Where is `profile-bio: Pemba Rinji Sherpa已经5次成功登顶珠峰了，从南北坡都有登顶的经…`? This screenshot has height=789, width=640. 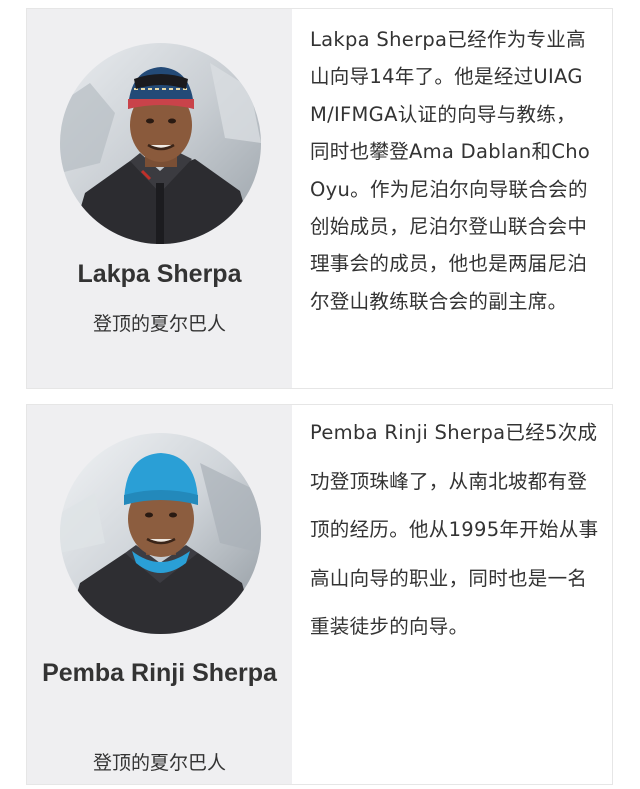
profile-bio: Pemba Rinji Sherpa已经5次成功登顶珠峰了，从南北坡都有登顶的经… is located at coordinates (454, 529).